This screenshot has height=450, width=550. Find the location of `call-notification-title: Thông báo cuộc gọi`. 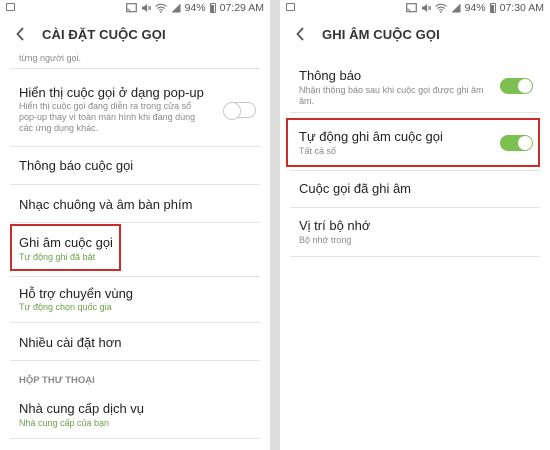

call-notification-title: Thông báo cuộc gọi is located at coordinates (76, 165).